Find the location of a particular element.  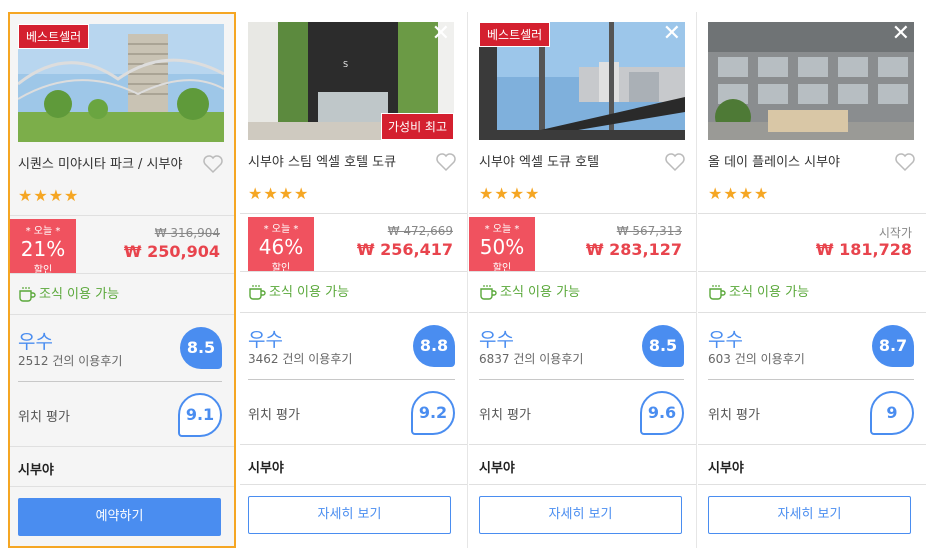

discount-badge: * 오늘 * 21% 할인 is located at coordinates (43, 247).